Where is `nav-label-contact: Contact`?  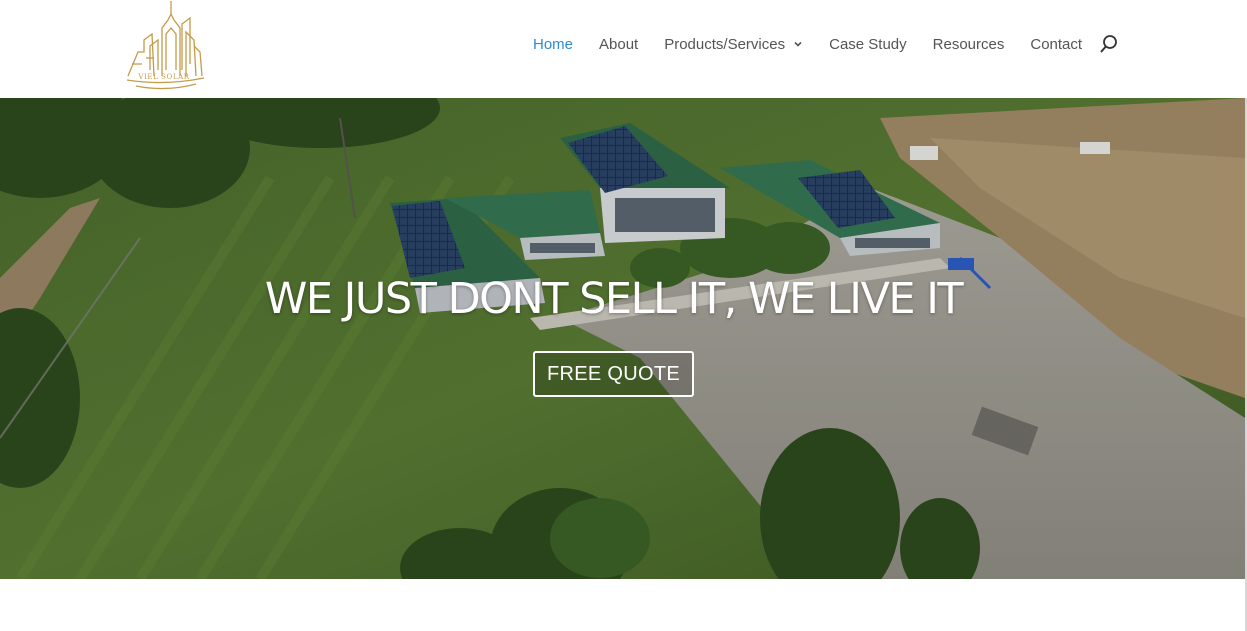 nav-label-contact: Contact is located at coordinates (1056, 44).